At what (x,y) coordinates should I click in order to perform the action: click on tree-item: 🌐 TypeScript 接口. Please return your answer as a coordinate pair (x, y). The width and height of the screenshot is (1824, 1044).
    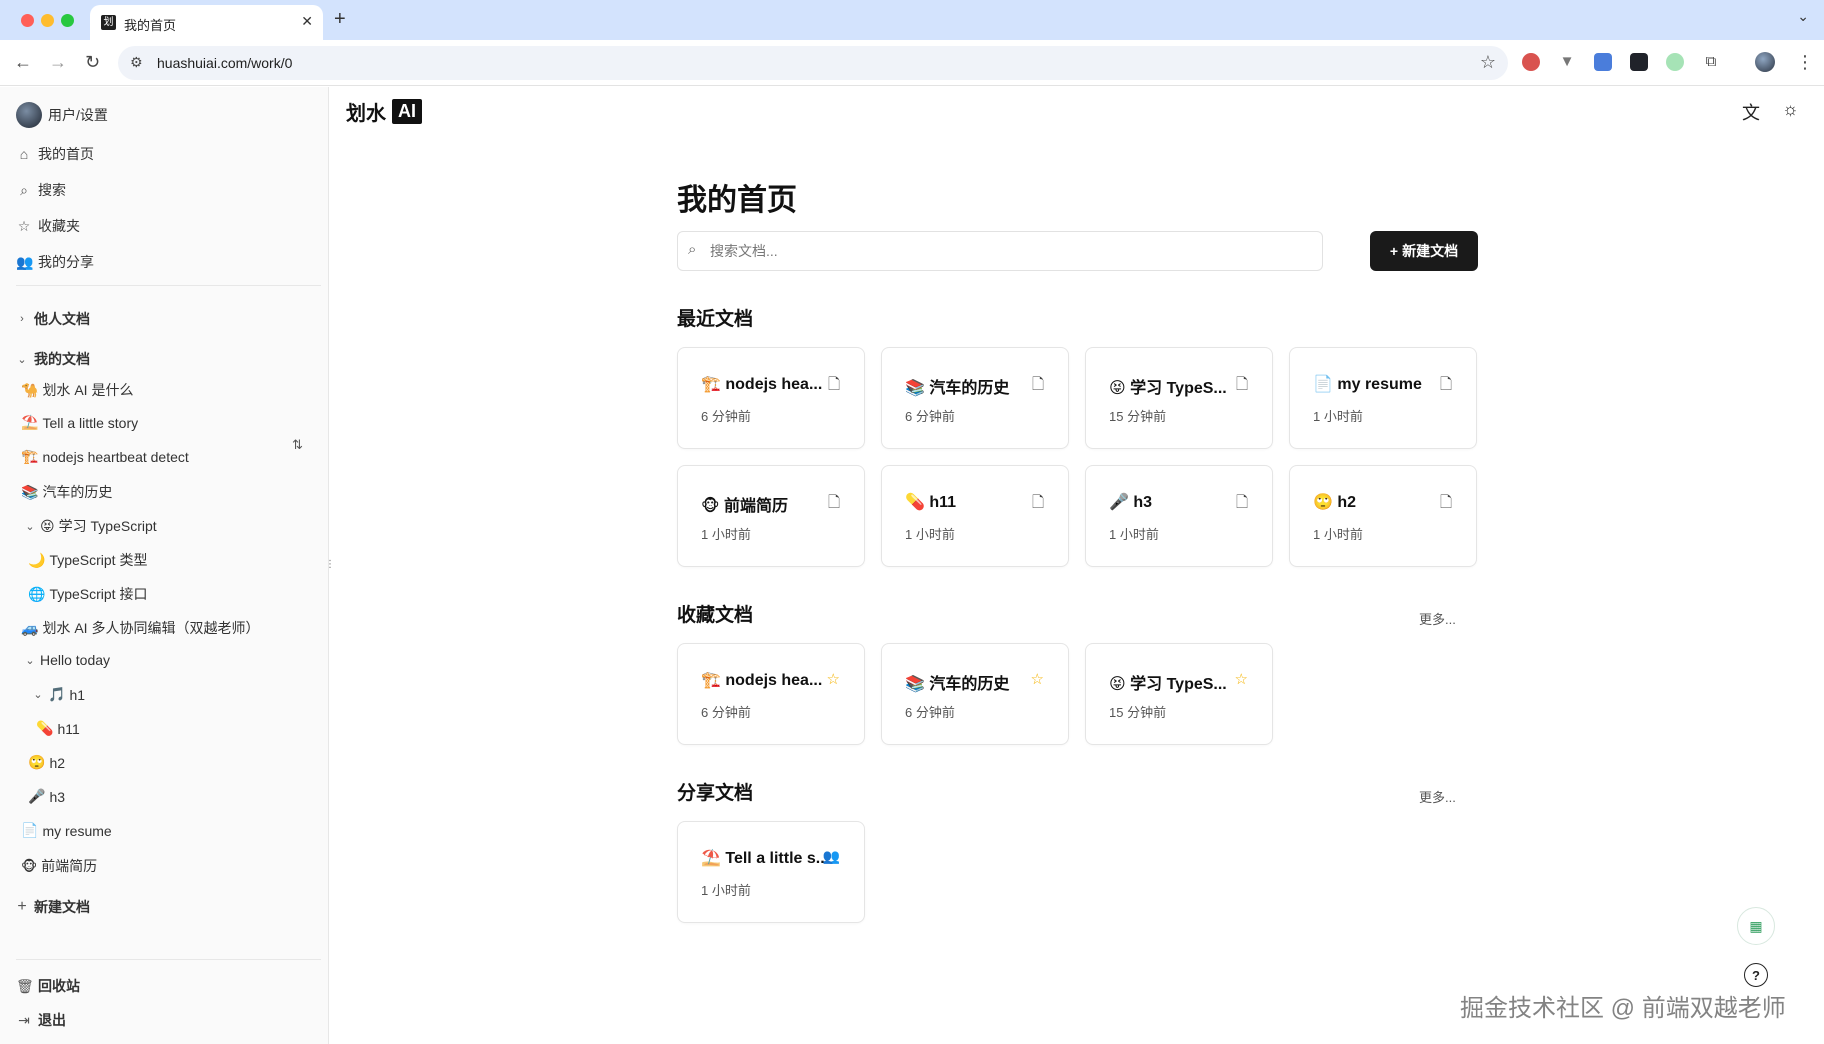
    Looking at the image, I should click on (87, 594).